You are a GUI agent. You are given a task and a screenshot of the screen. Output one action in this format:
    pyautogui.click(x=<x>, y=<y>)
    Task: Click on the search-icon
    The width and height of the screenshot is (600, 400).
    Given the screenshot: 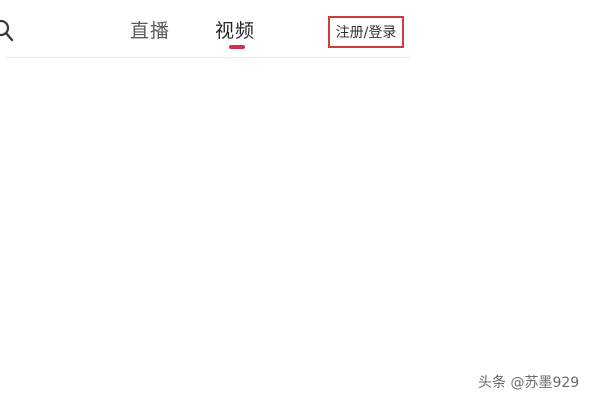 What is the action you would take?
    pyautogui.click(x=12, y=32)
    